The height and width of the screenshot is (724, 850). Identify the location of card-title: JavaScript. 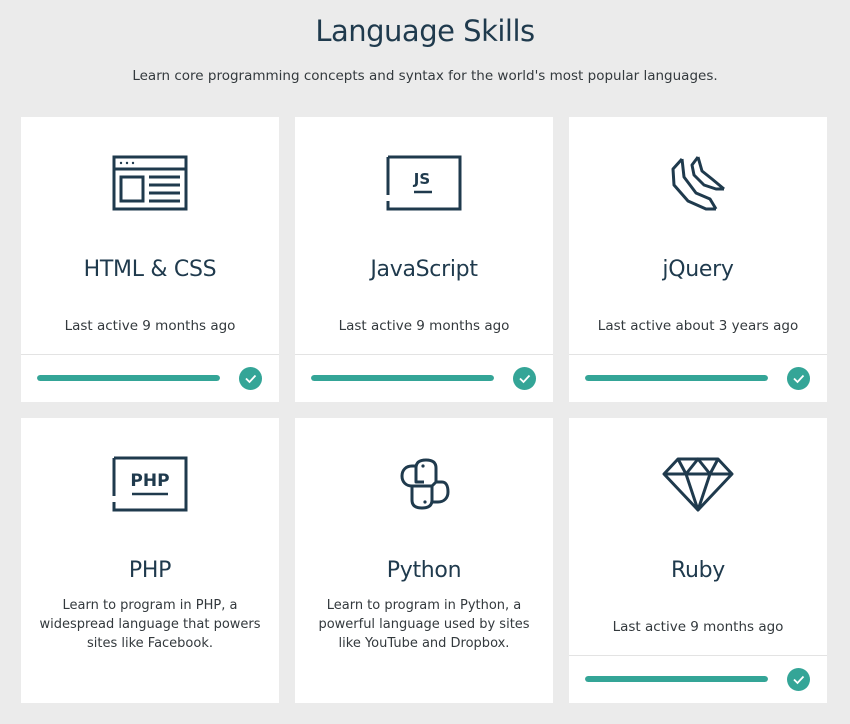
(424, 269).